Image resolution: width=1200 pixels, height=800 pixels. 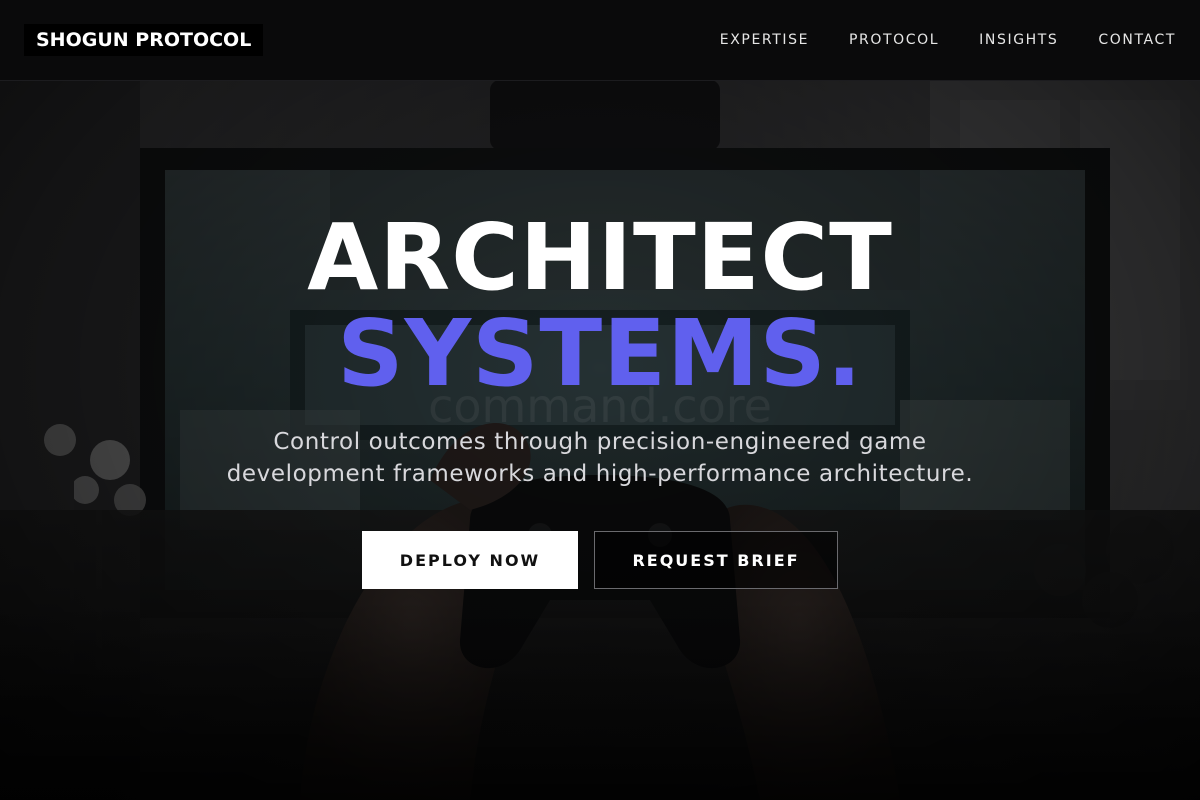 I want to click on nav-link-protocol: PROTOCOL, so click(x=894, y=40).